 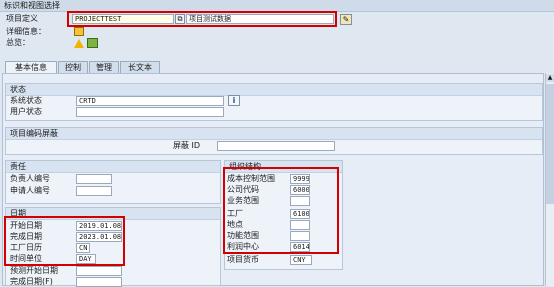 I want to click on currency-field: CNY, so click(x=301, y=260).